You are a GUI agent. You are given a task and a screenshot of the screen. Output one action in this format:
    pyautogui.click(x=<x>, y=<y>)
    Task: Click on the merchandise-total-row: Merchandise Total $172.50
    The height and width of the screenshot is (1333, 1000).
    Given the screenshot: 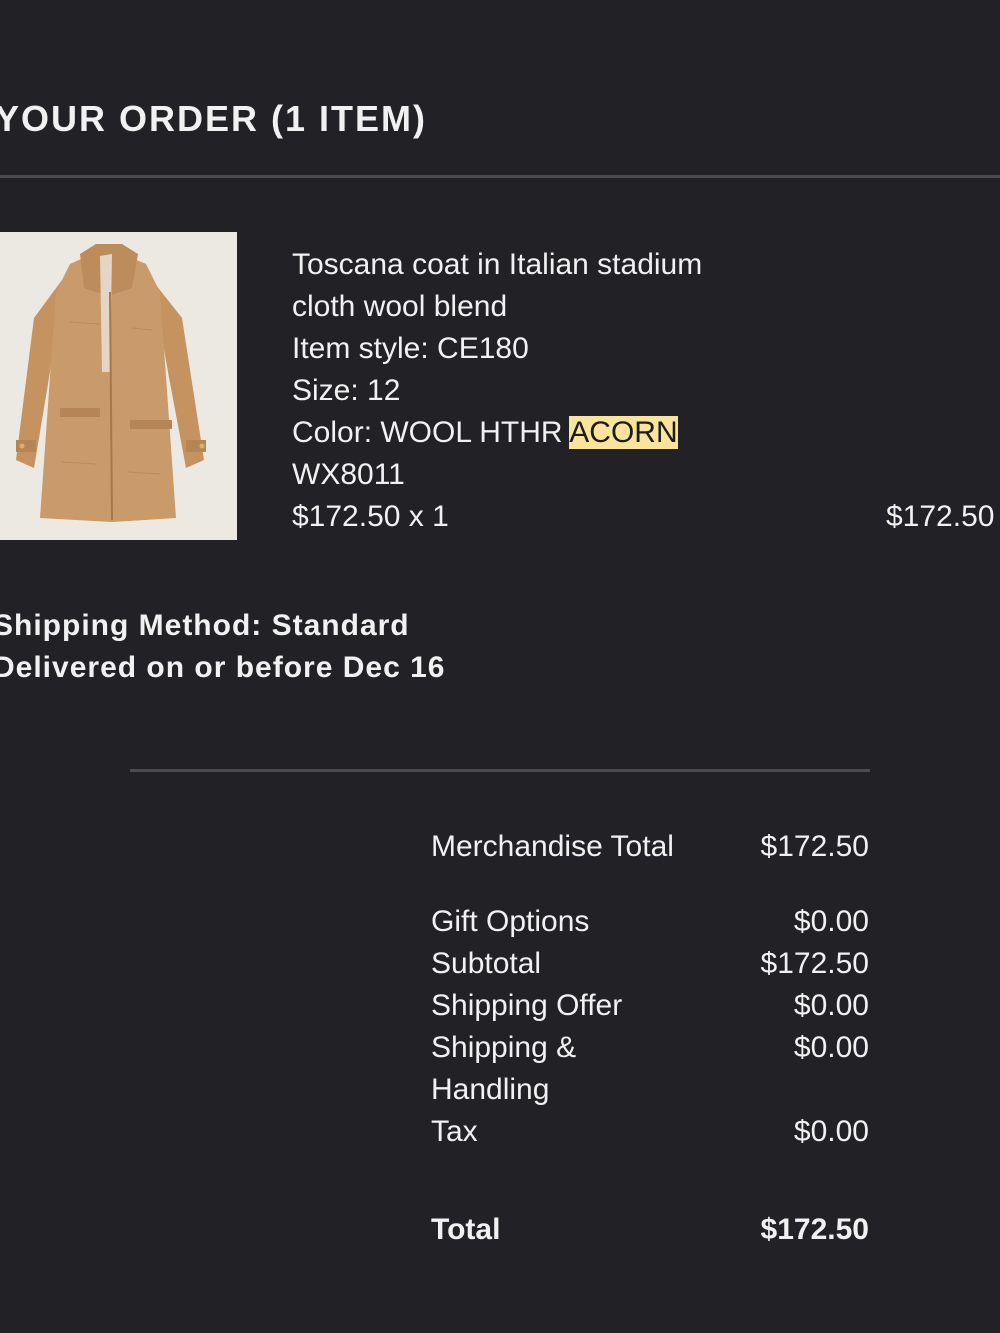 What is the action you would take?
    pyautogui.click(x=650, y=847)
    